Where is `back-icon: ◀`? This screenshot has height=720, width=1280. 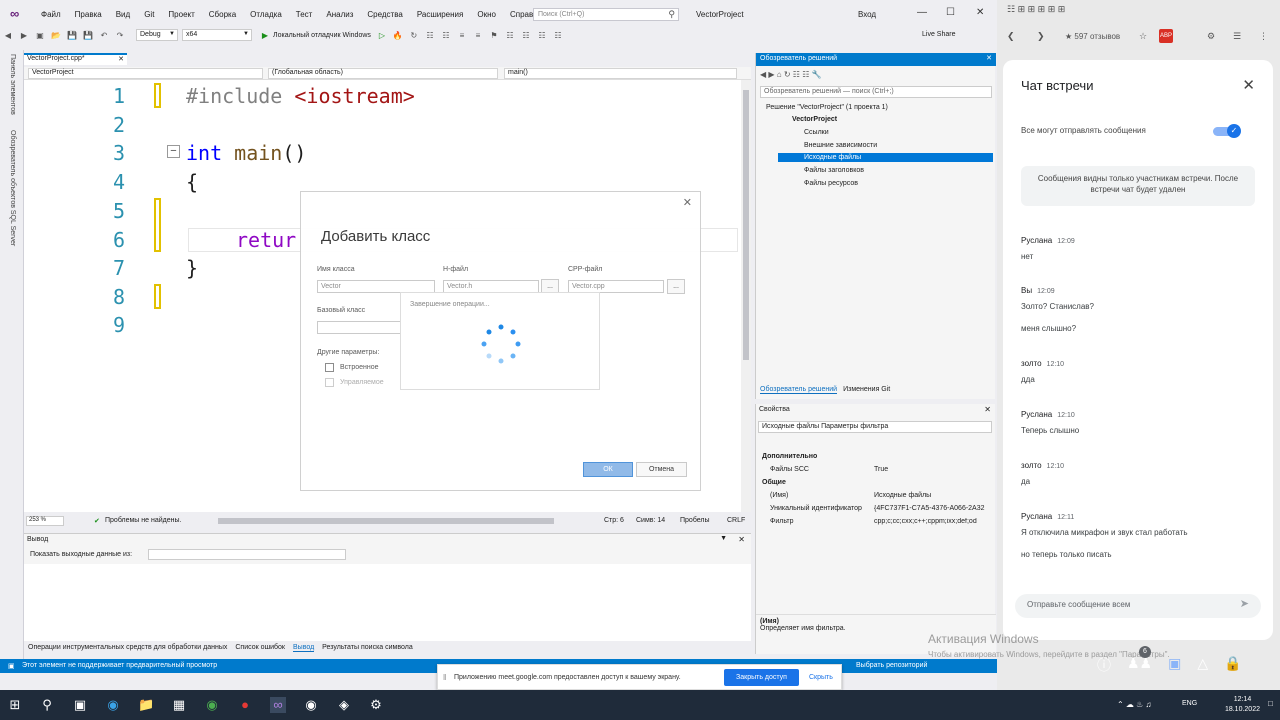 back-icon: ◀ is located at coordinates (8, 35).